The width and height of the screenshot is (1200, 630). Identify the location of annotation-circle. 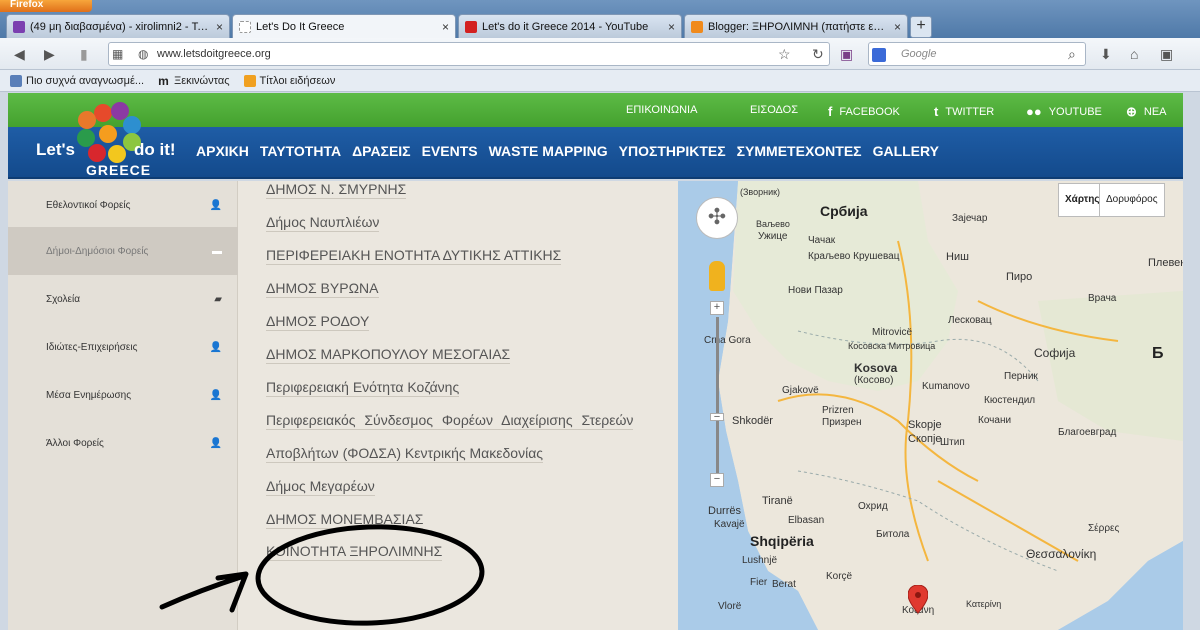
(370, 575).